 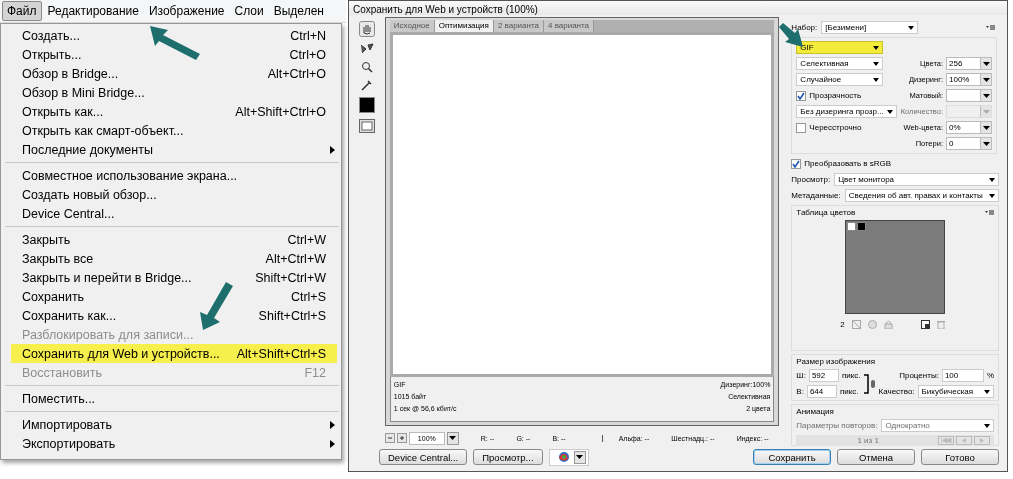 I want to click on slices-toggle-icon, so click(x=366, y=126).